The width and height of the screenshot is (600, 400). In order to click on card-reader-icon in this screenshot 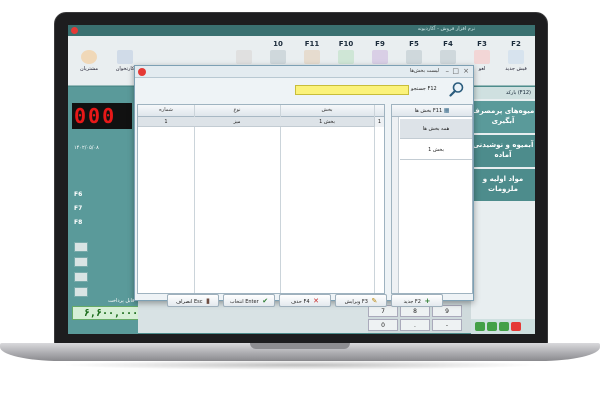, I will do `click(125, 57)`.